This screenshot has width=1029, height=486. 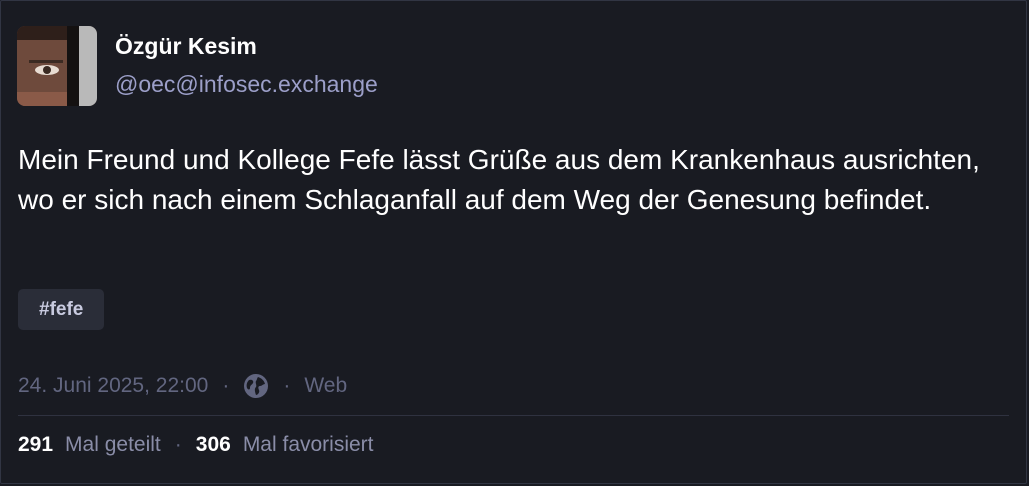 What do you see at coordinates (326, 385) in the screenshot?
I see `post-client: Web` at bounding box center [326, 385].